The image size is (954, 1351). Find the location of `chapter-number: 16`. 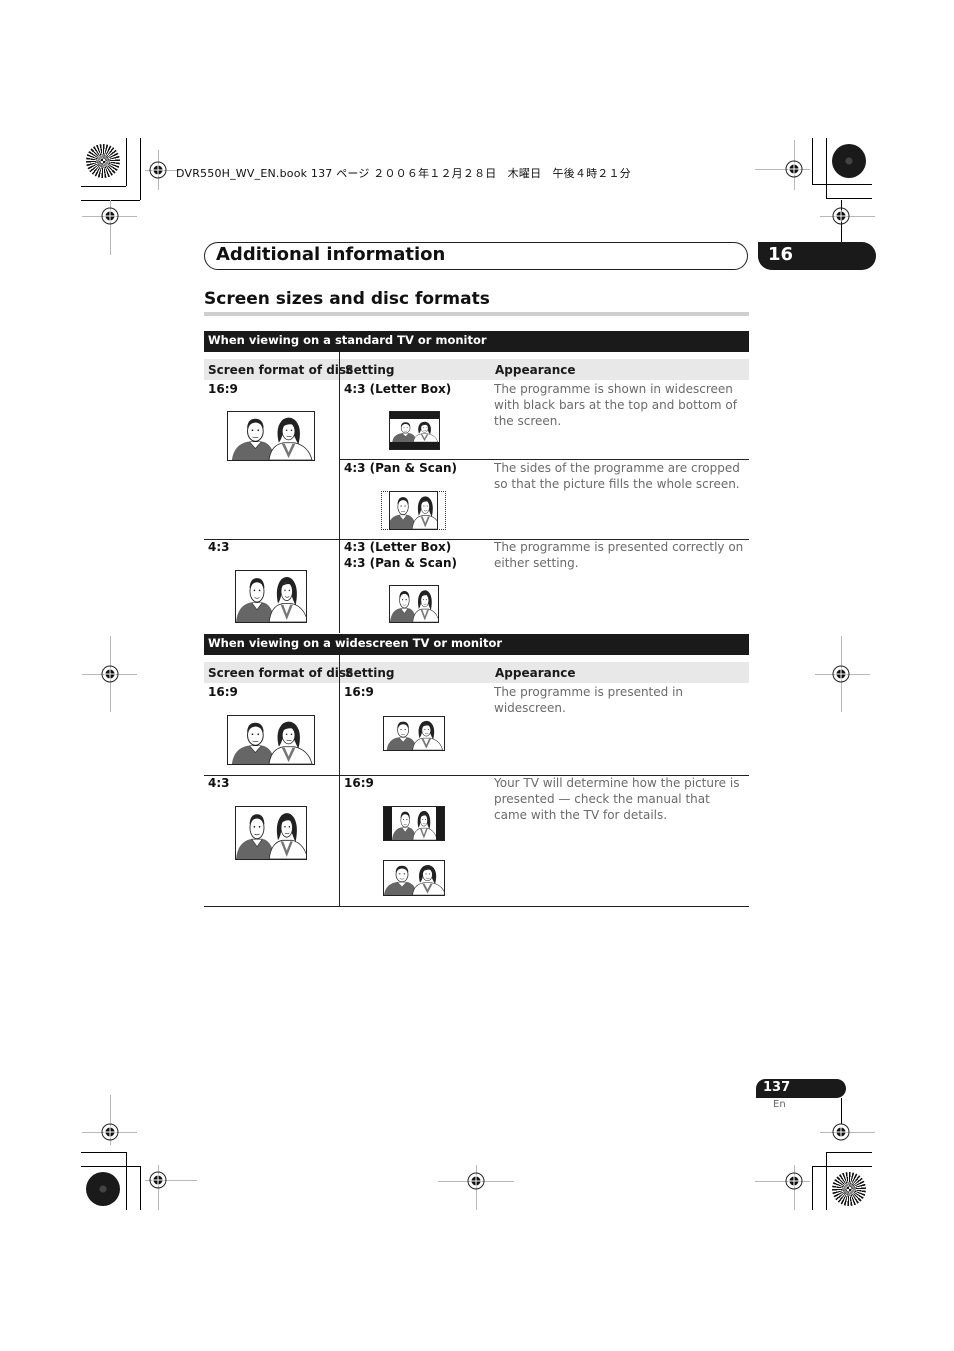

chapter-number: 16 is located at coordinates (781, 254).